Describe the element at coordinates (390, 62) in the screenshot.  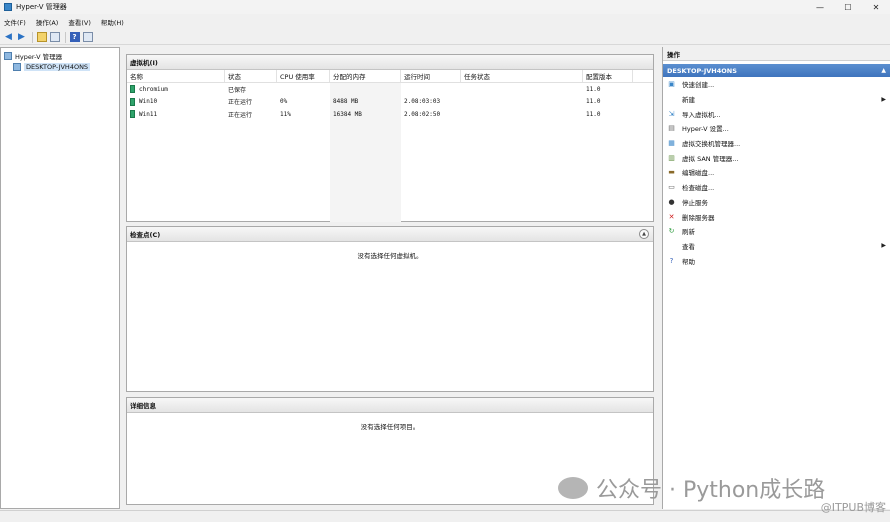
I see `vm-pane-header: 虚拟机(I)` at that location.